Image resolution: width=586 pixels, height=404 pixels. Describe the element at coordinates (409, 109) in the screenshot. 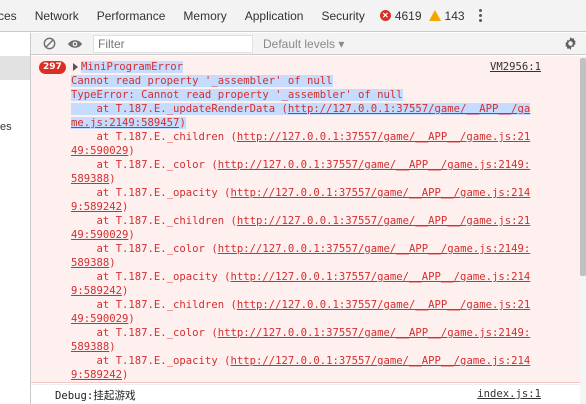

I see `stack-frame-link: http://127.0.0.1:37557/game/__APP__/ga` at that location.